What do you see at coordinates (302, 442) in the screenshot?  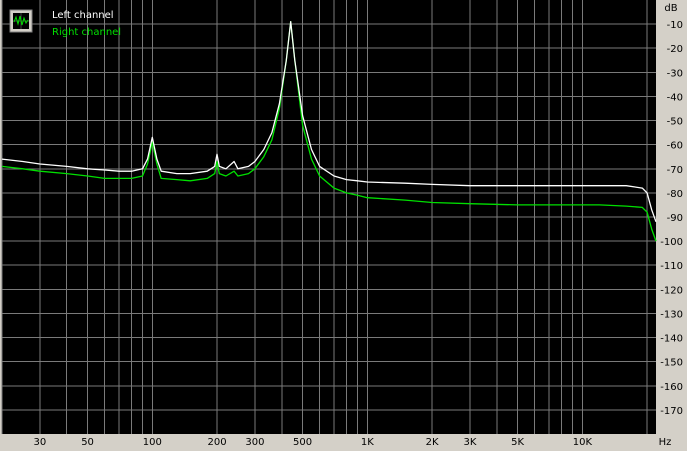 I see `x-tick-label: 500` at bounding box center [302, 442].